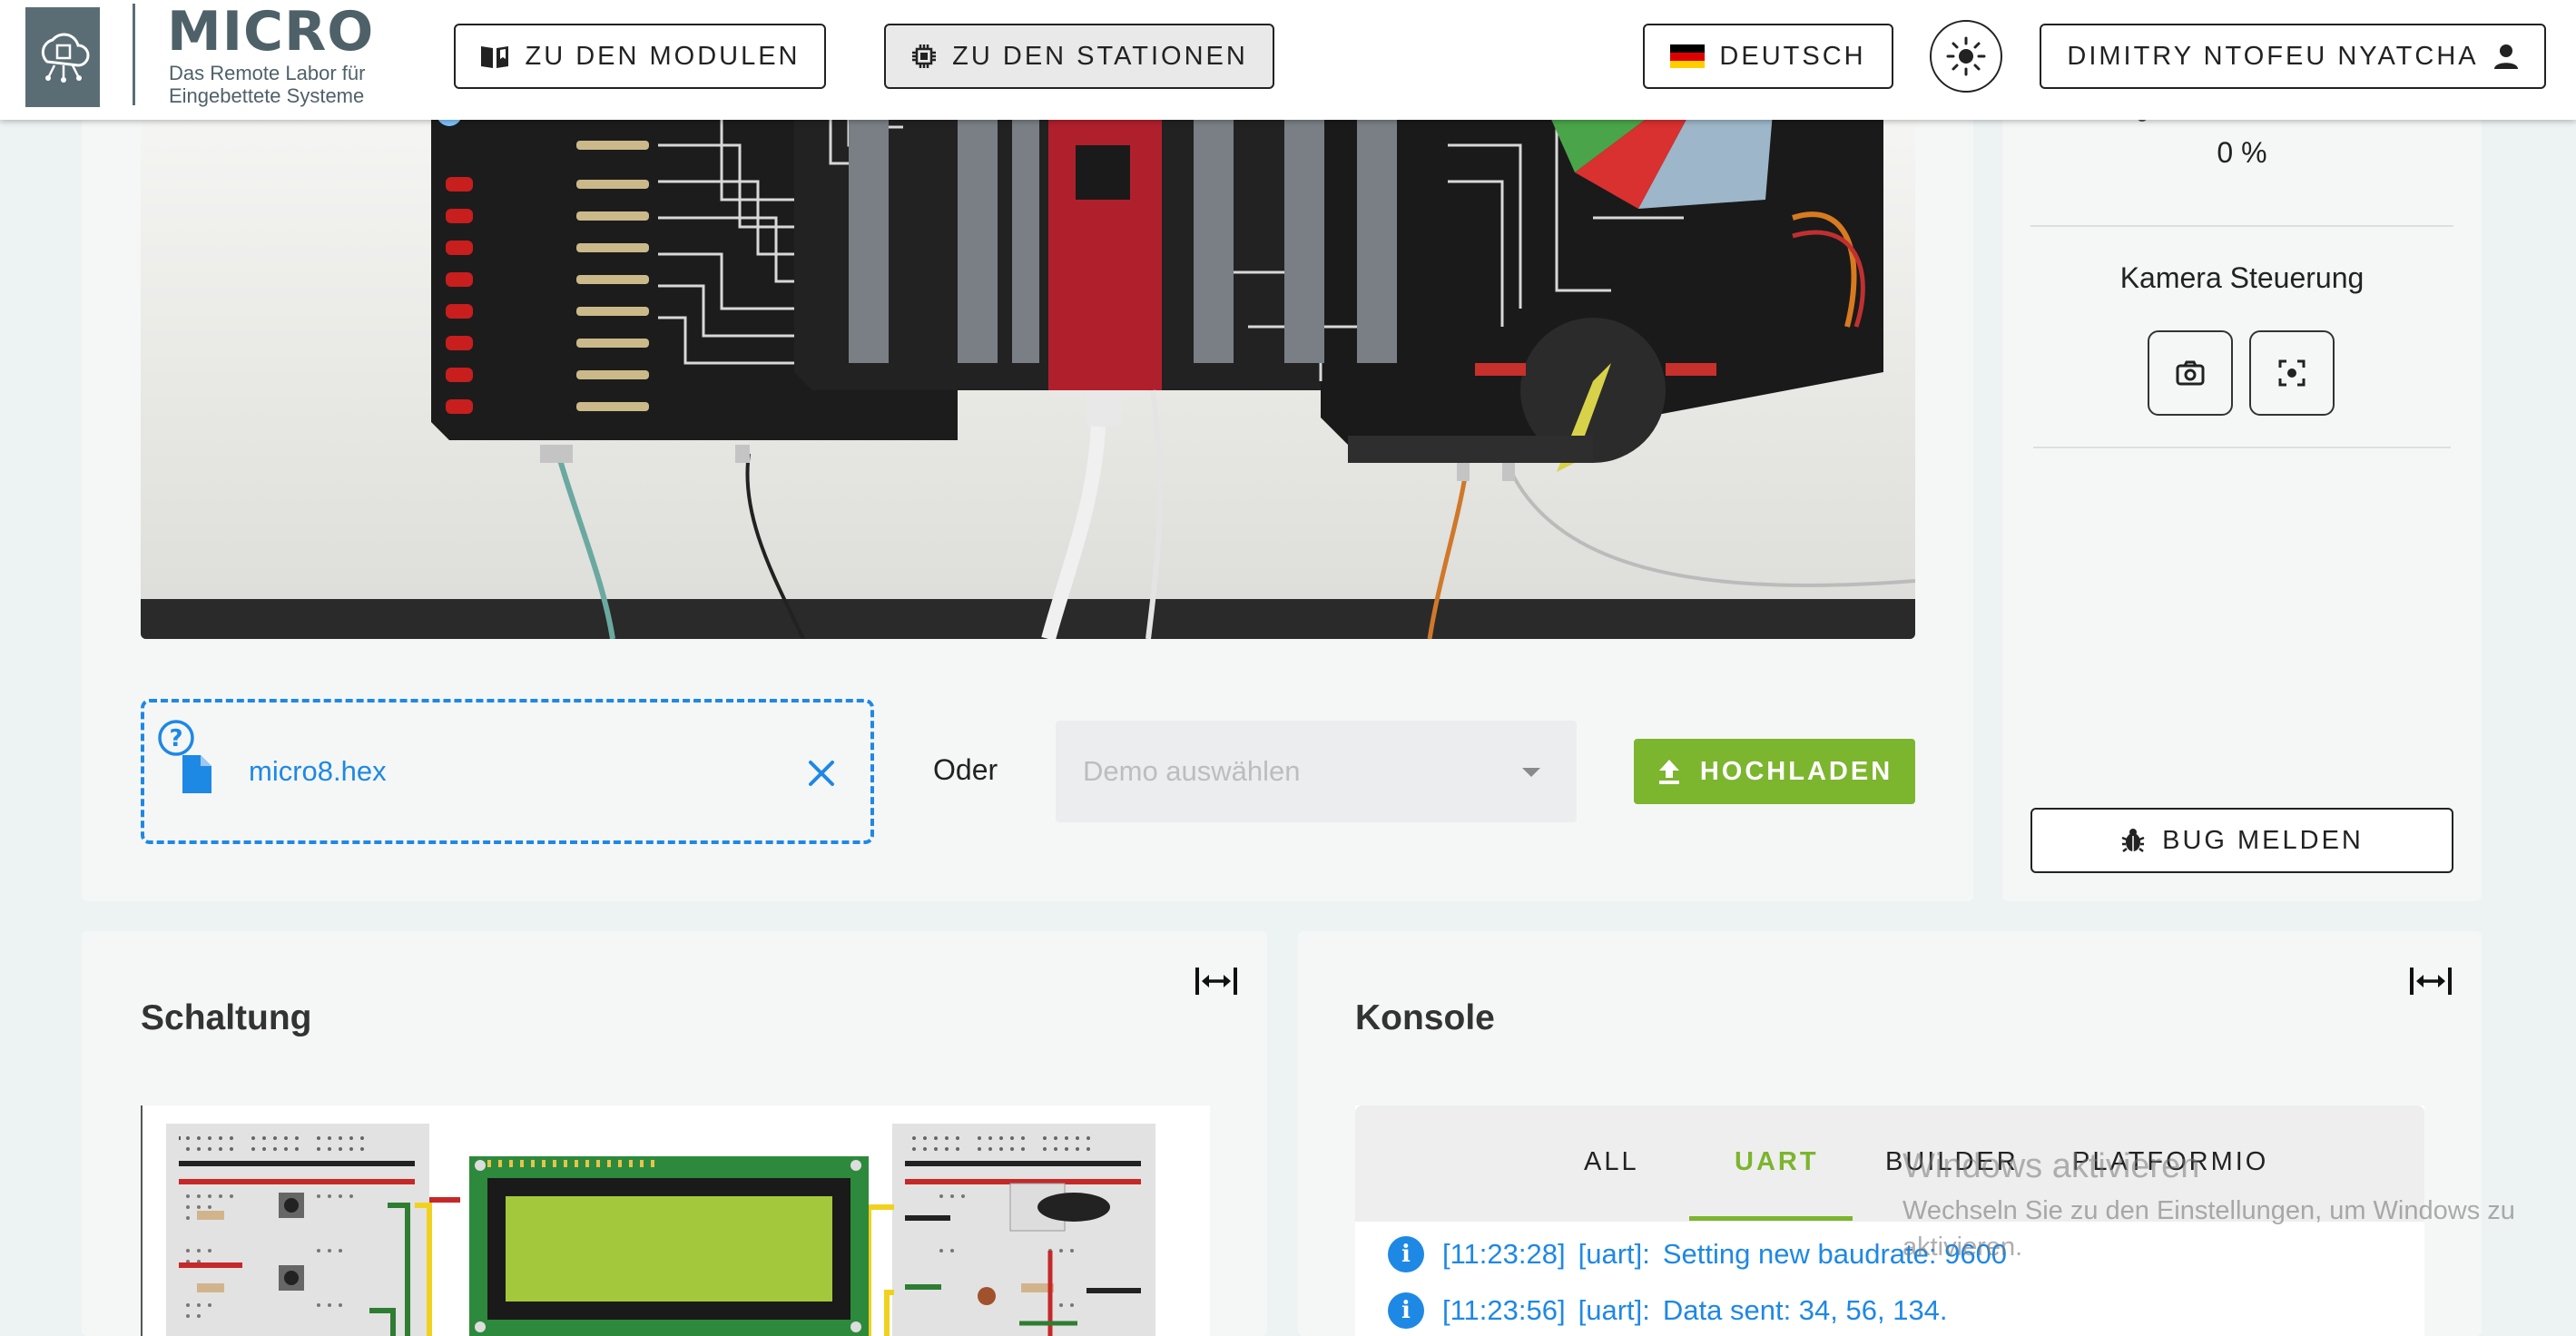  I want to click on logo-divider, so click(134, 54).